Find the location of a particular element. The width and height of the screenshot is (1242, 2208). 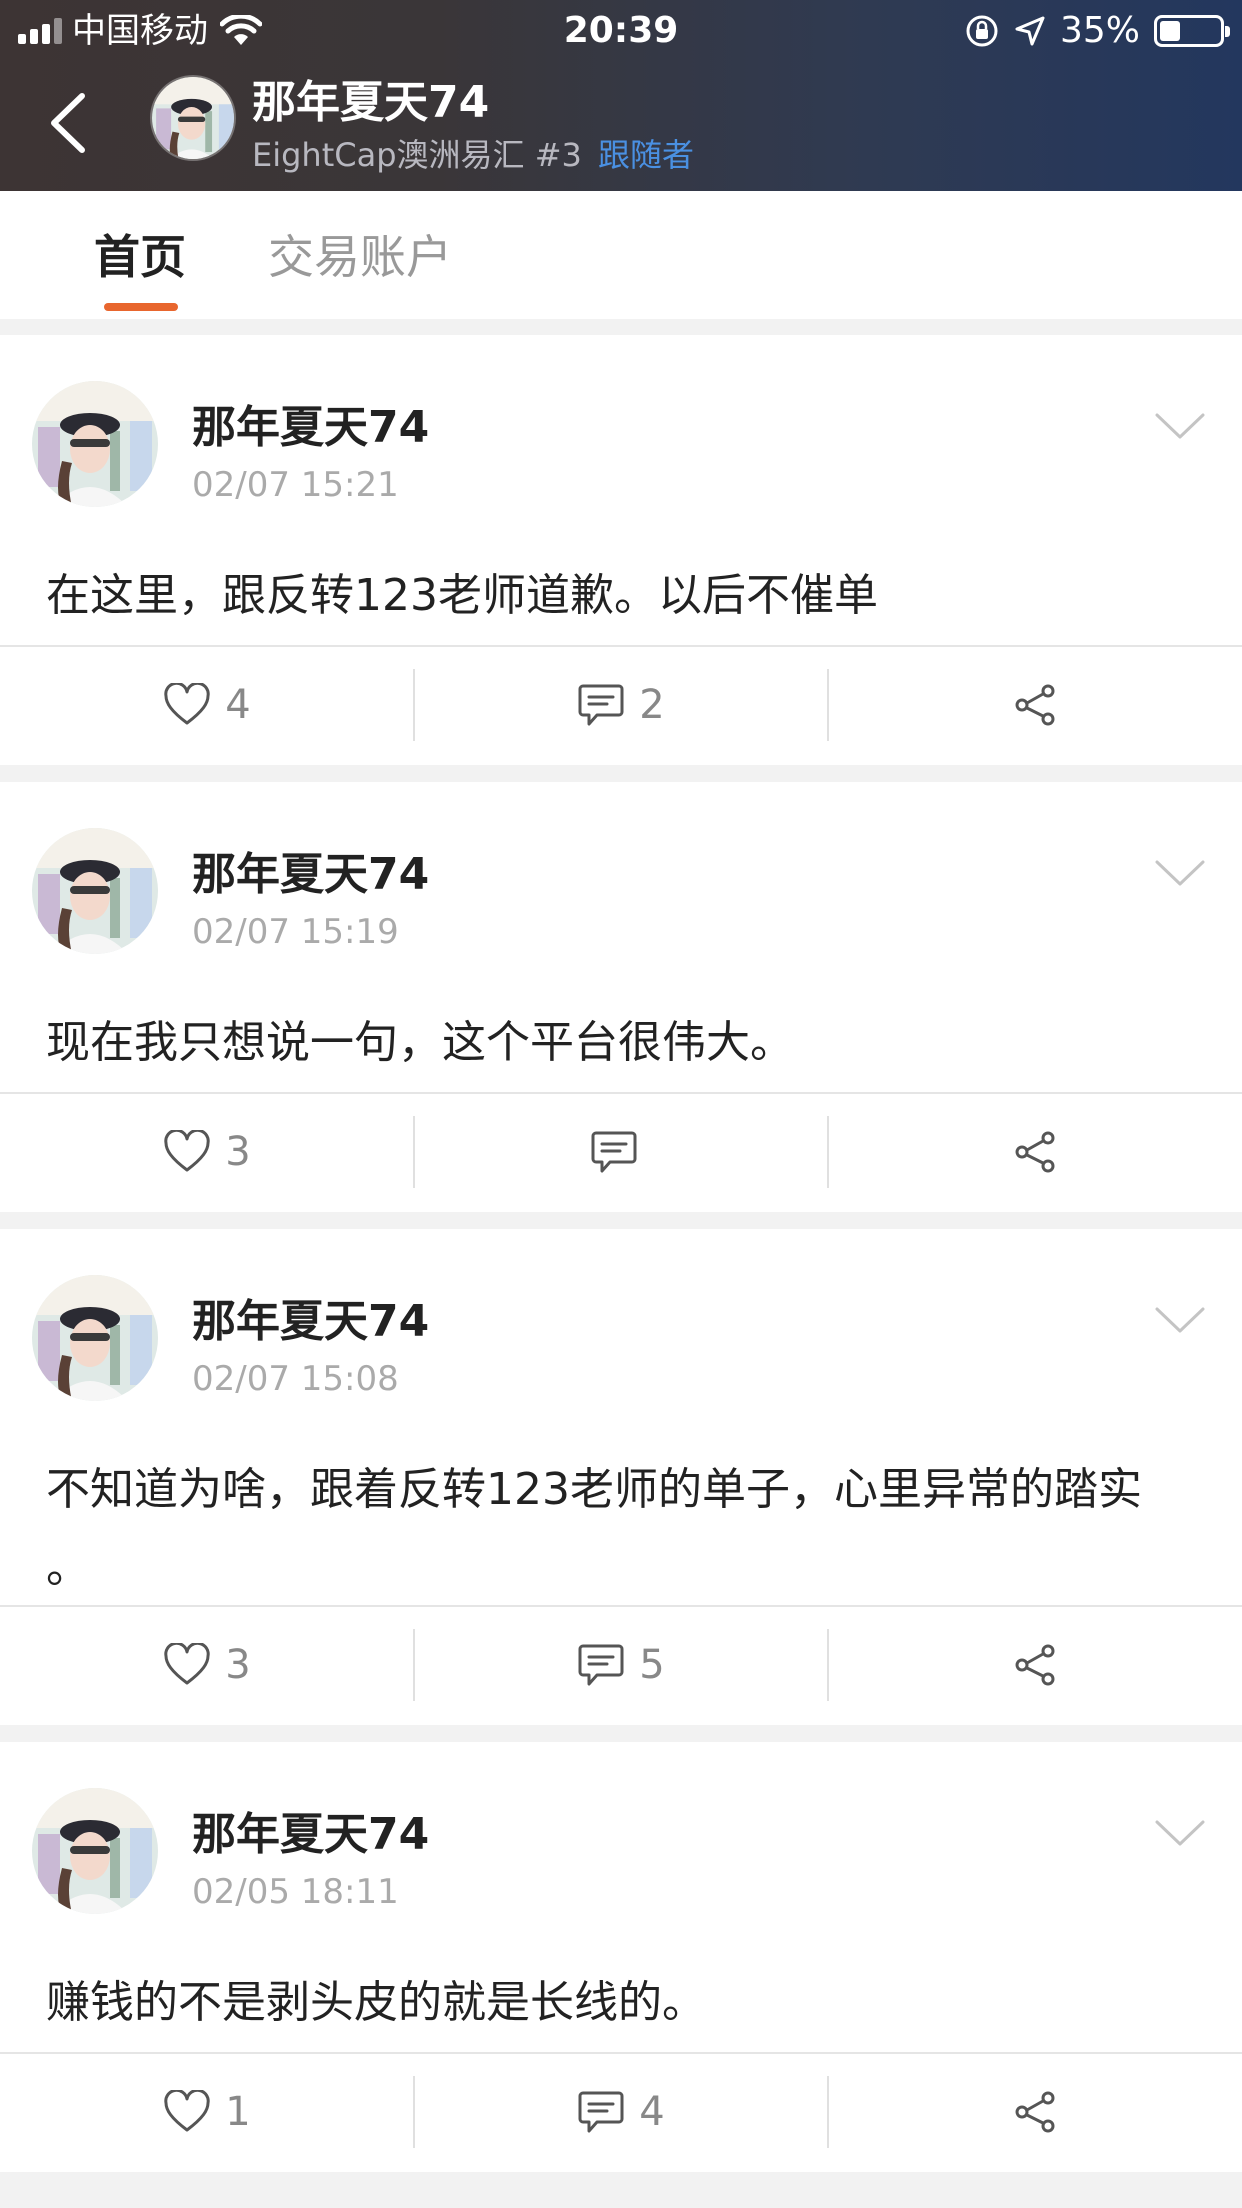

comment-count: 4 is located at coordinates (652, 2112).